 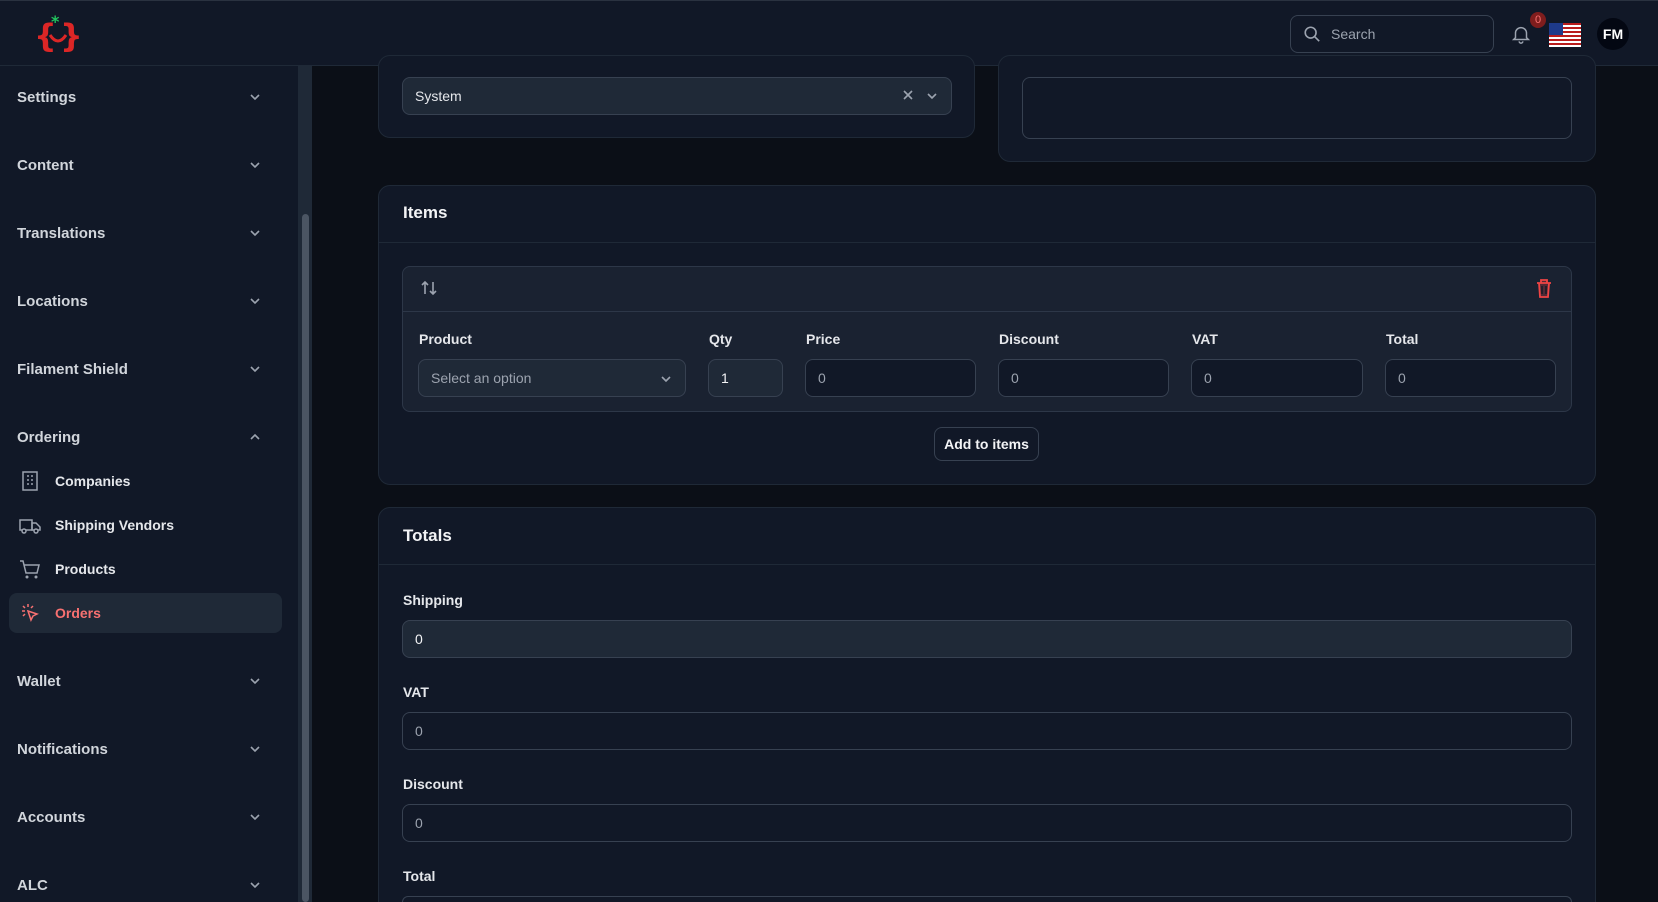 What do you see at coordinates (305, 558) in the screenshot?
I see `sidebar-scrollbar-thumb` at bounding box center [305, 558].